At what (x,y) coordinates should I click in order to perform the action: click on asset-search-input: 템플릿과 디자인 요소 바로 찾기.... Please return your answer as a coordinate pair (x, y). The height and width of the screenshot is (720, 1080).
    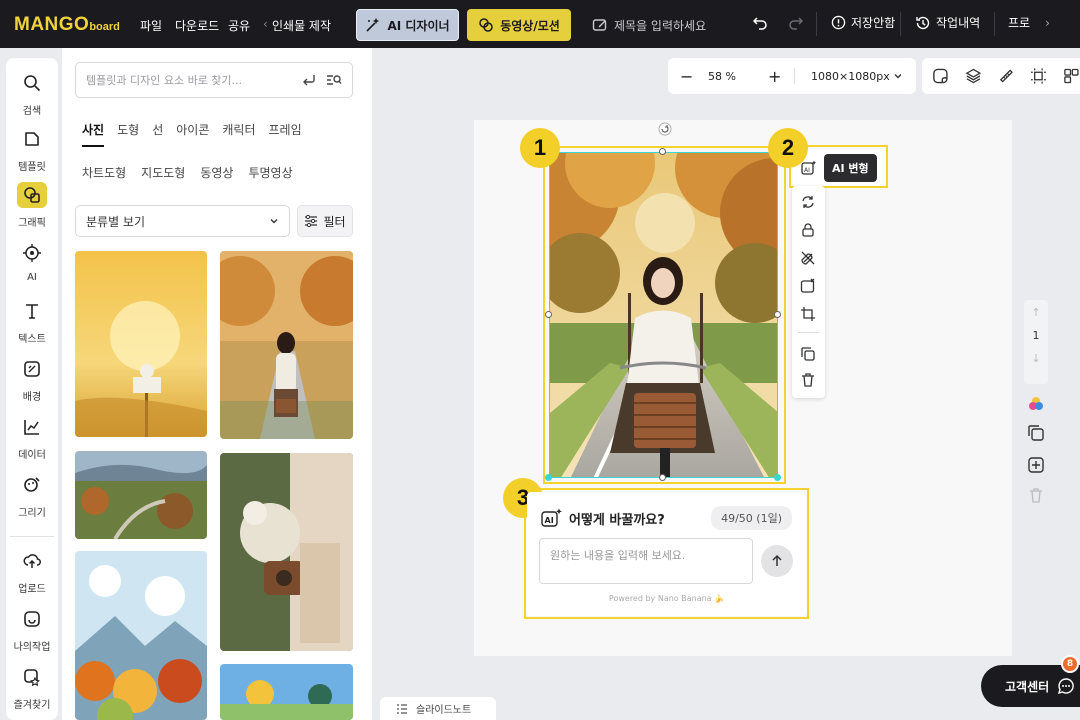
    Looking at the image, I should click on (214, 80).